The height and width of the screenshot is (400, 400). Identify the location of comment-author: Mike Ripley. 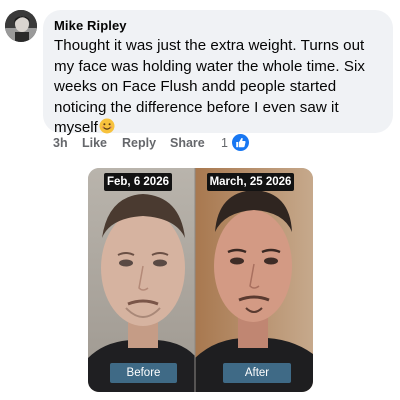
(218, 26).